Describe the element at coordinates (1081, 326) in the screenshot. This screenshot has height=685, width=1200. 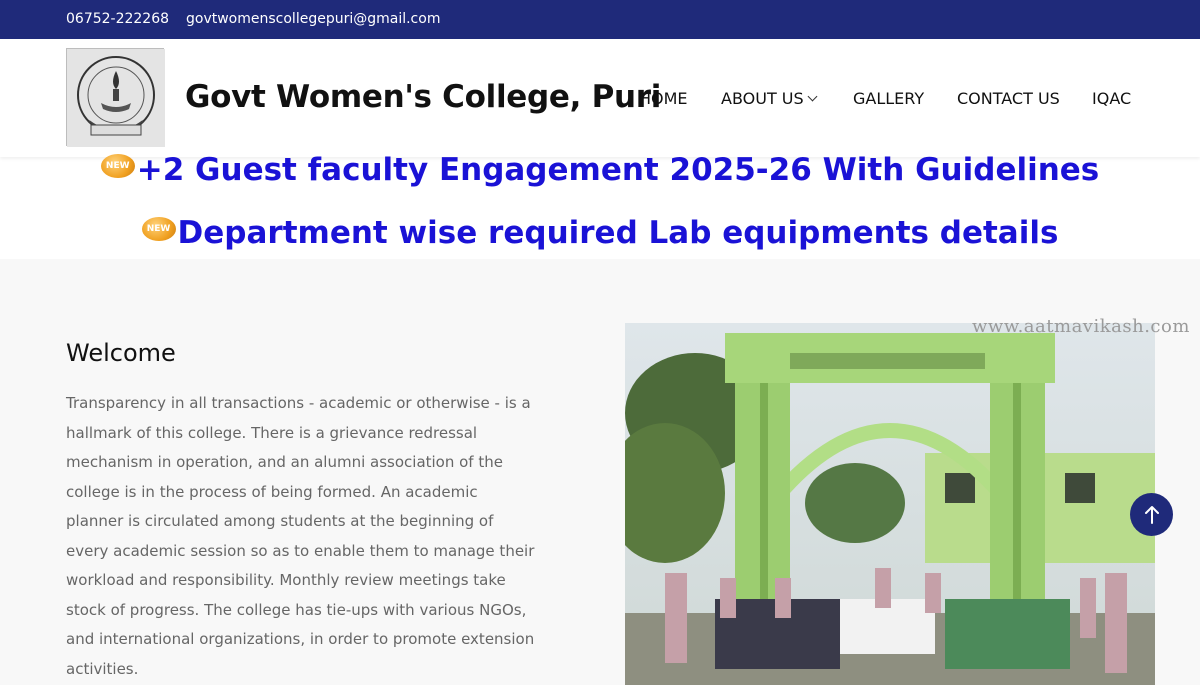
I see `photo-watermark: www.aatmavikash.com` at that location.